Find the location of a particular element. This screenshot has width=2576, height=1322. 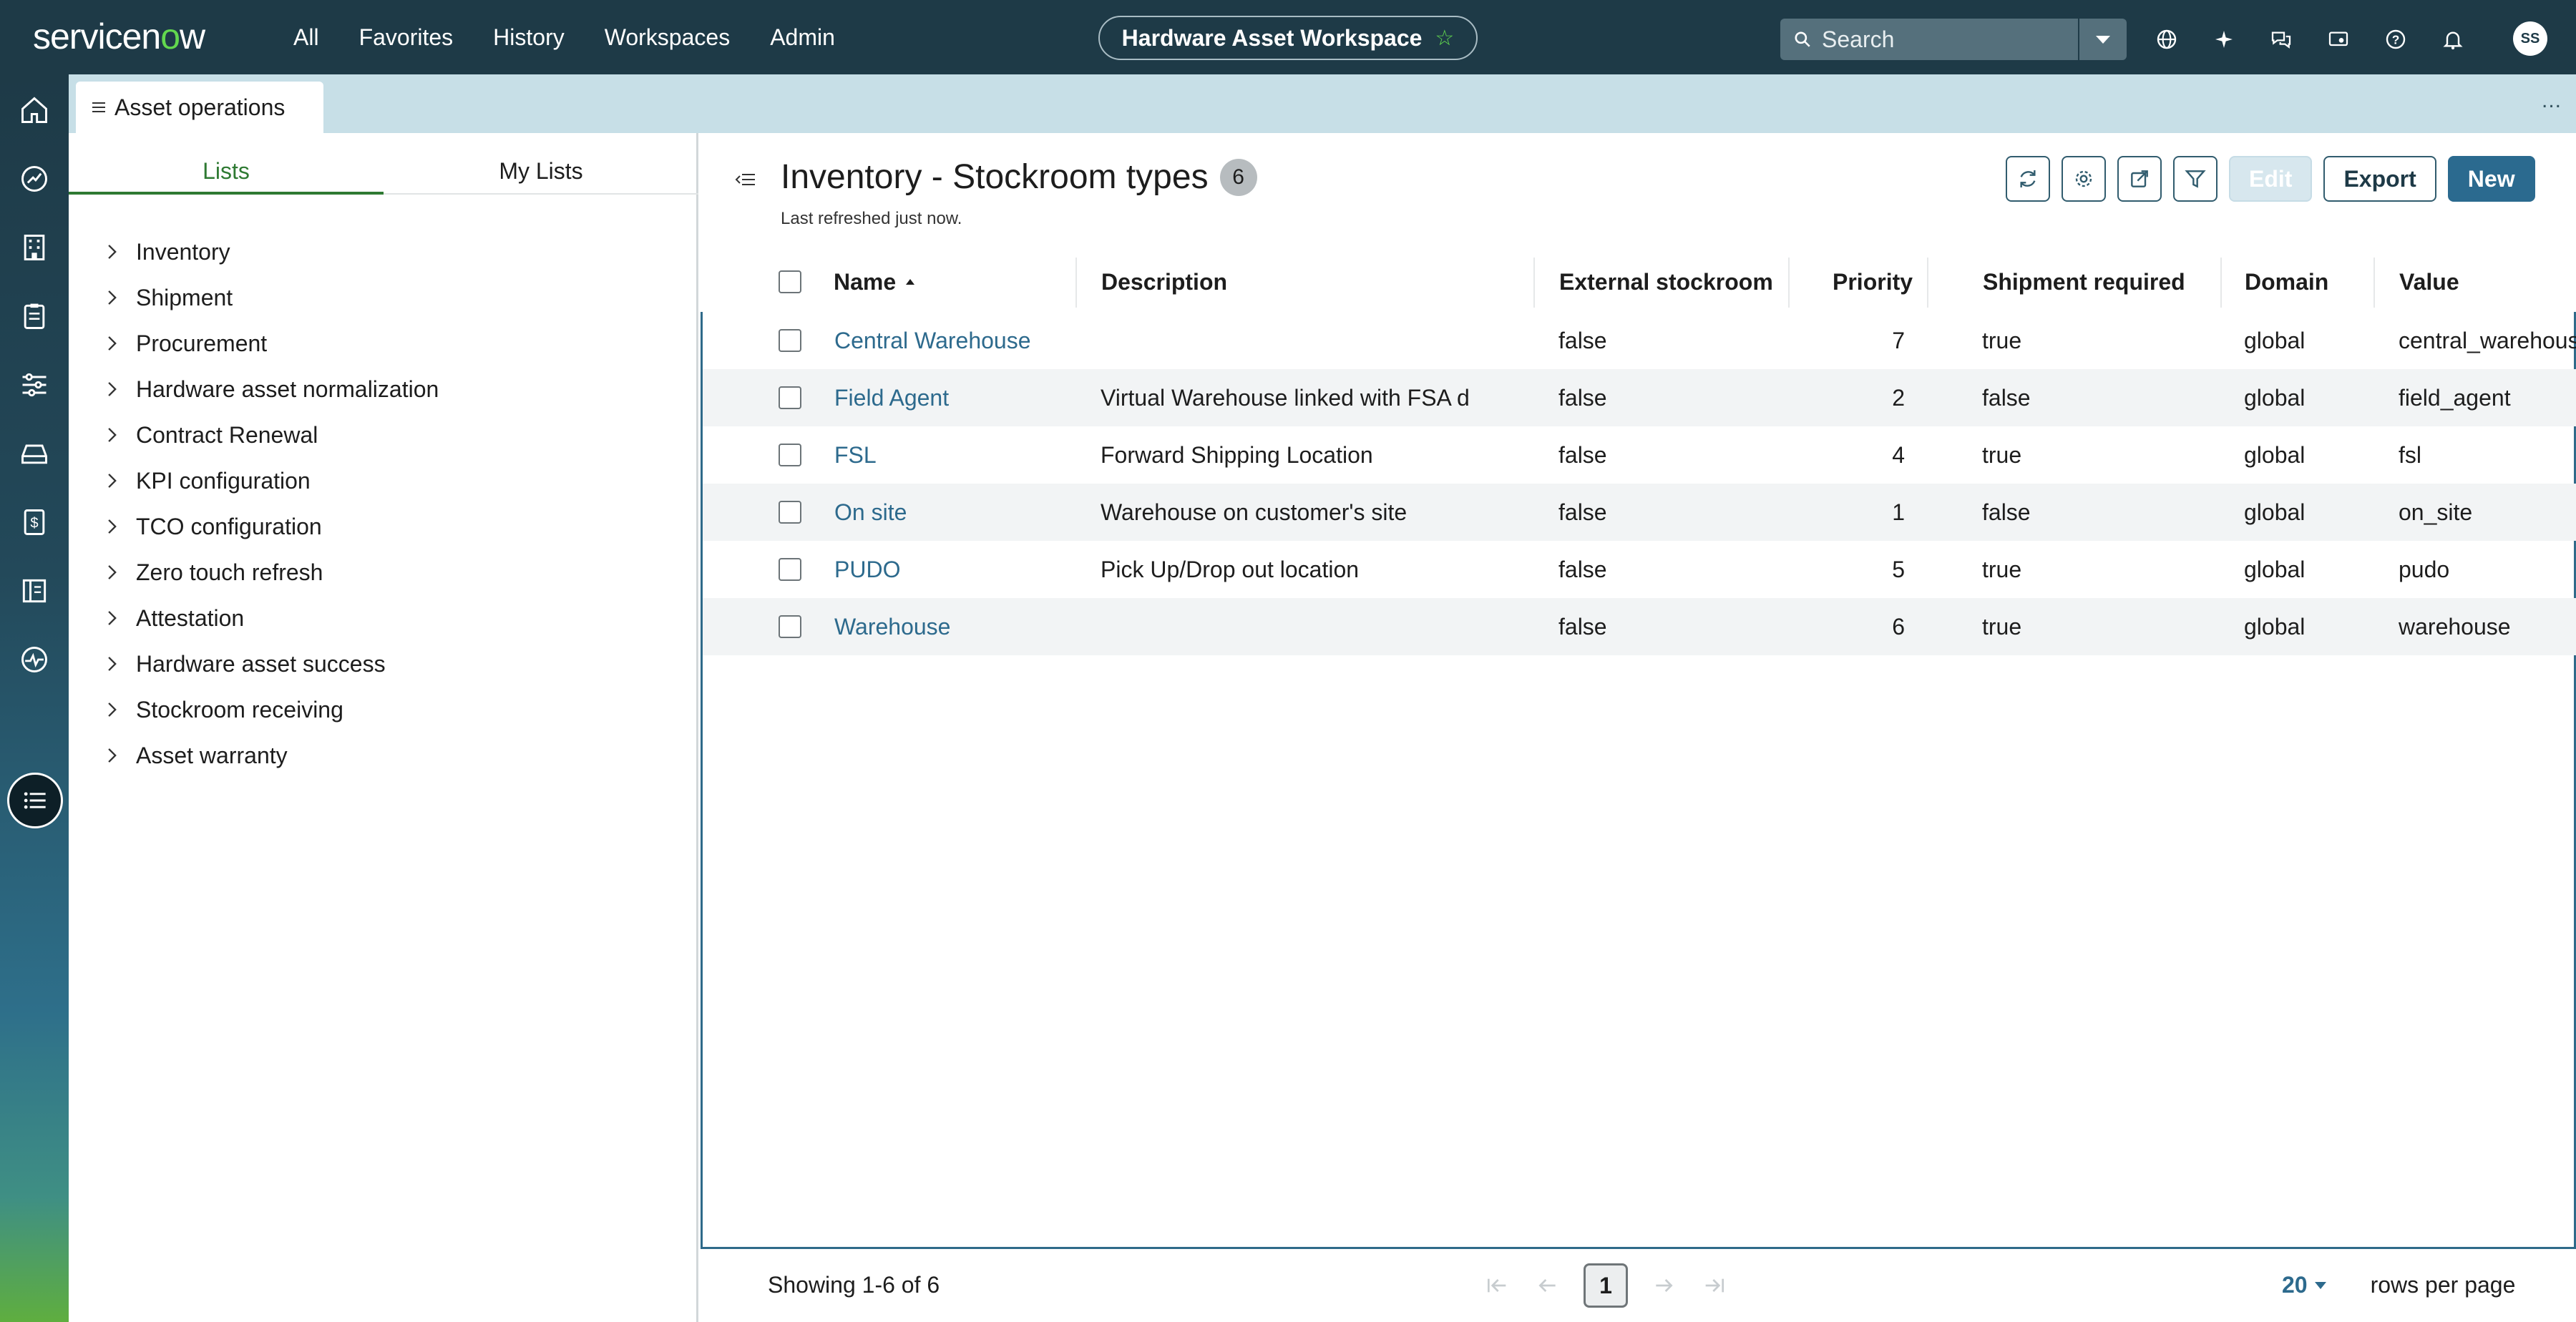

share-button is located at coordinates (2139, 179).